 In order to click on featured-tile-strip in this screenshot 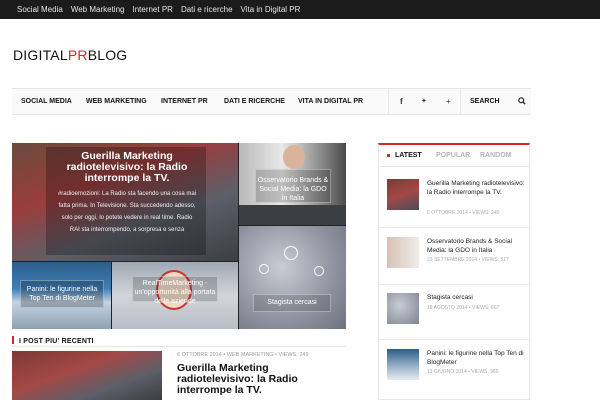, I will do `click(292, 215)`.